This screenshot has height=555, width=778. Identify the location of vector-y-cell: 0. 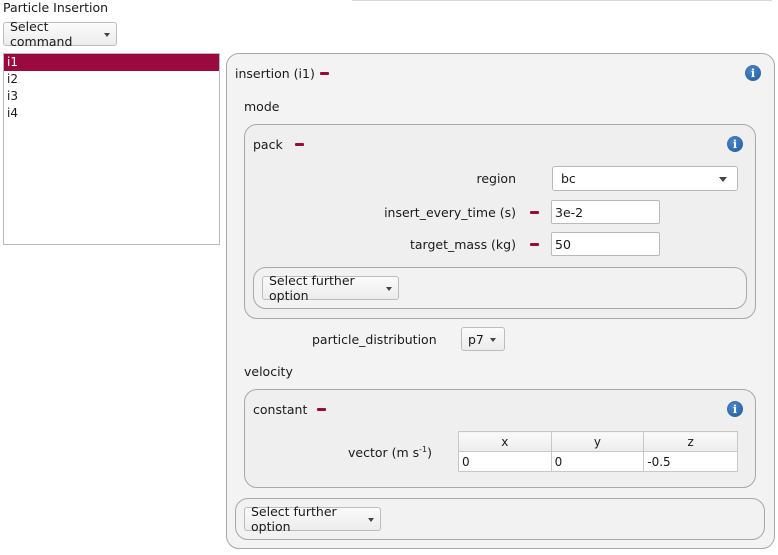
(597, 461).